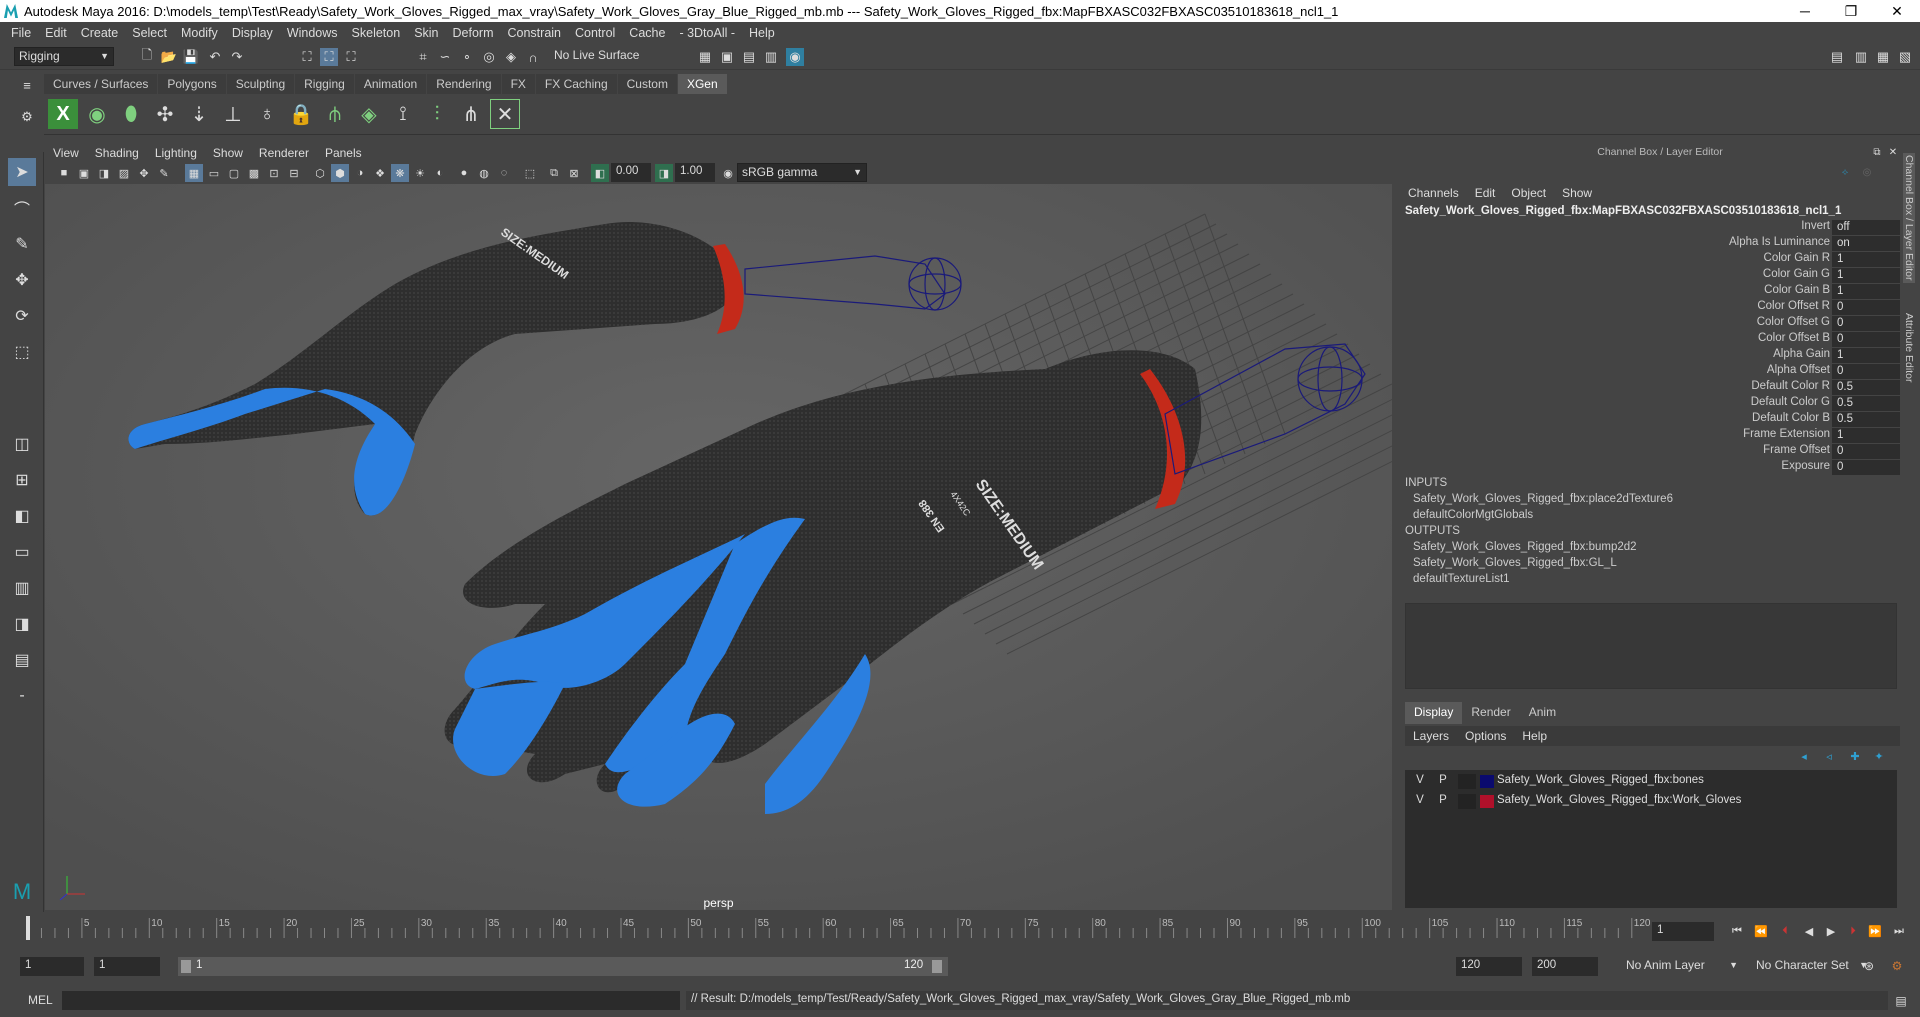  What do you see at coordinates (1901, 1001) in the screenshot?
I see `script-editor-icon: ▤` at bounding box center [1901, 1001].